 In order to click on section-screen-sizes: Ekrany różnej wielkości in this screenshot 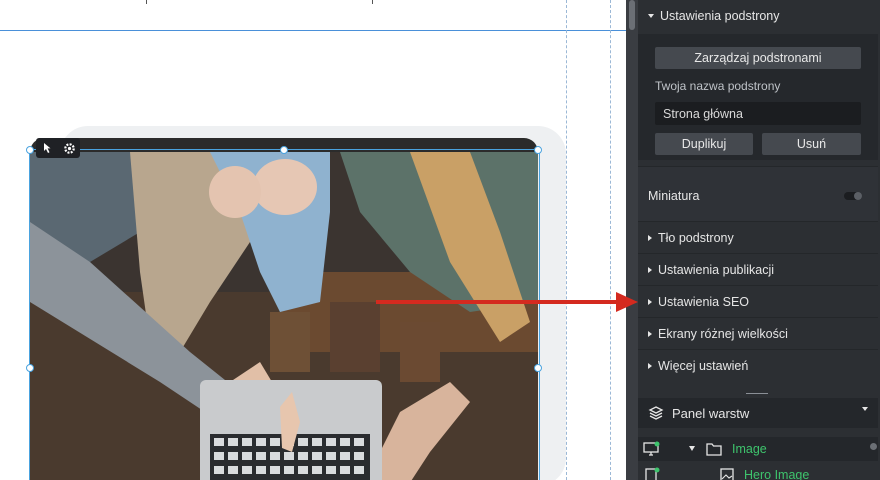, I will do `click(758, 333)`.